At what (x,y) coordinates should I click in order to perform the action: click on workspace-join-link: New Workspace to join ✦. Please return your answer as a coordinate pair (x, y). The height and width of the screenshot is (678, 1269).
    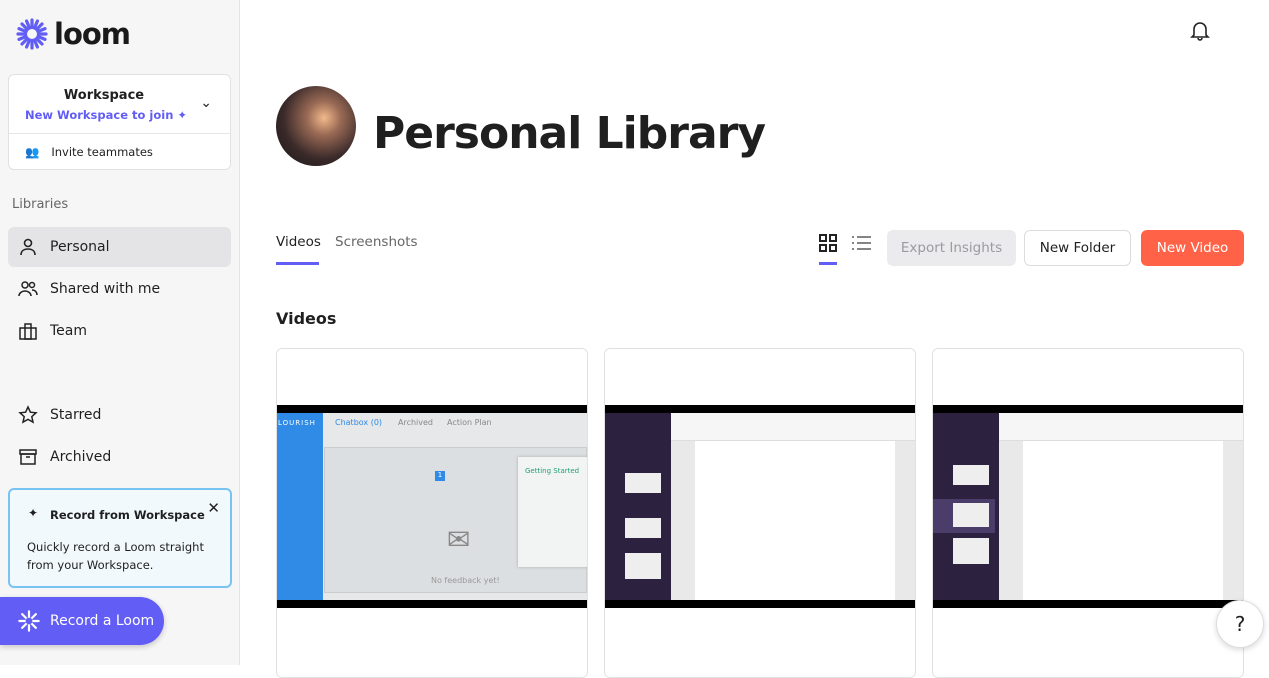
    Looking at the image, I should click on (106, 115).